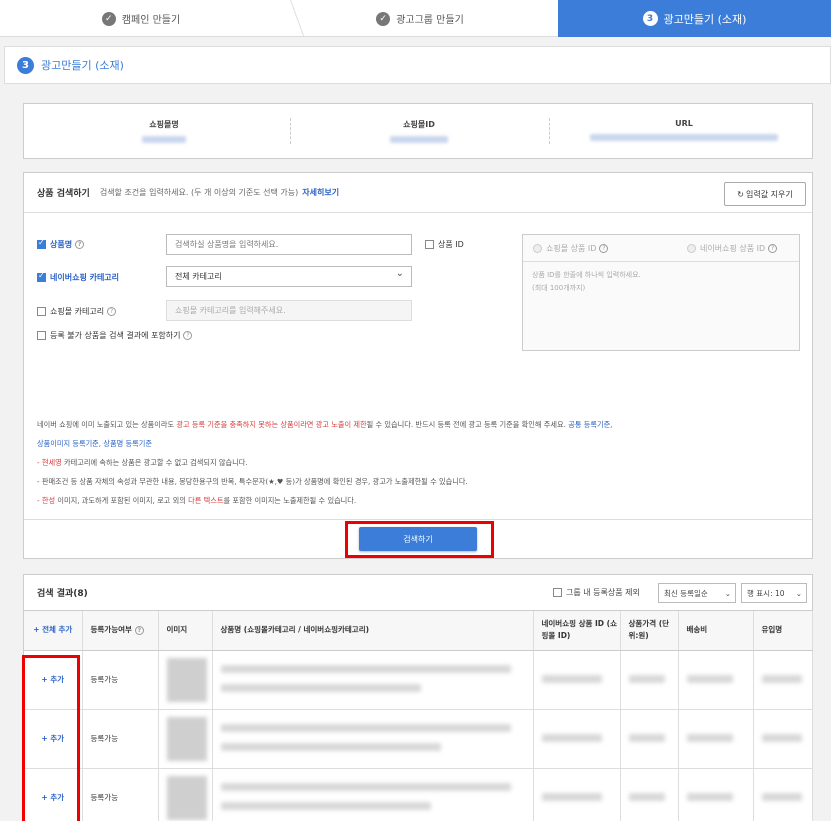 This screenshot has width=831, height=821. I want to click on naver-category-select: 전체 카테고리, so click(289, 276).